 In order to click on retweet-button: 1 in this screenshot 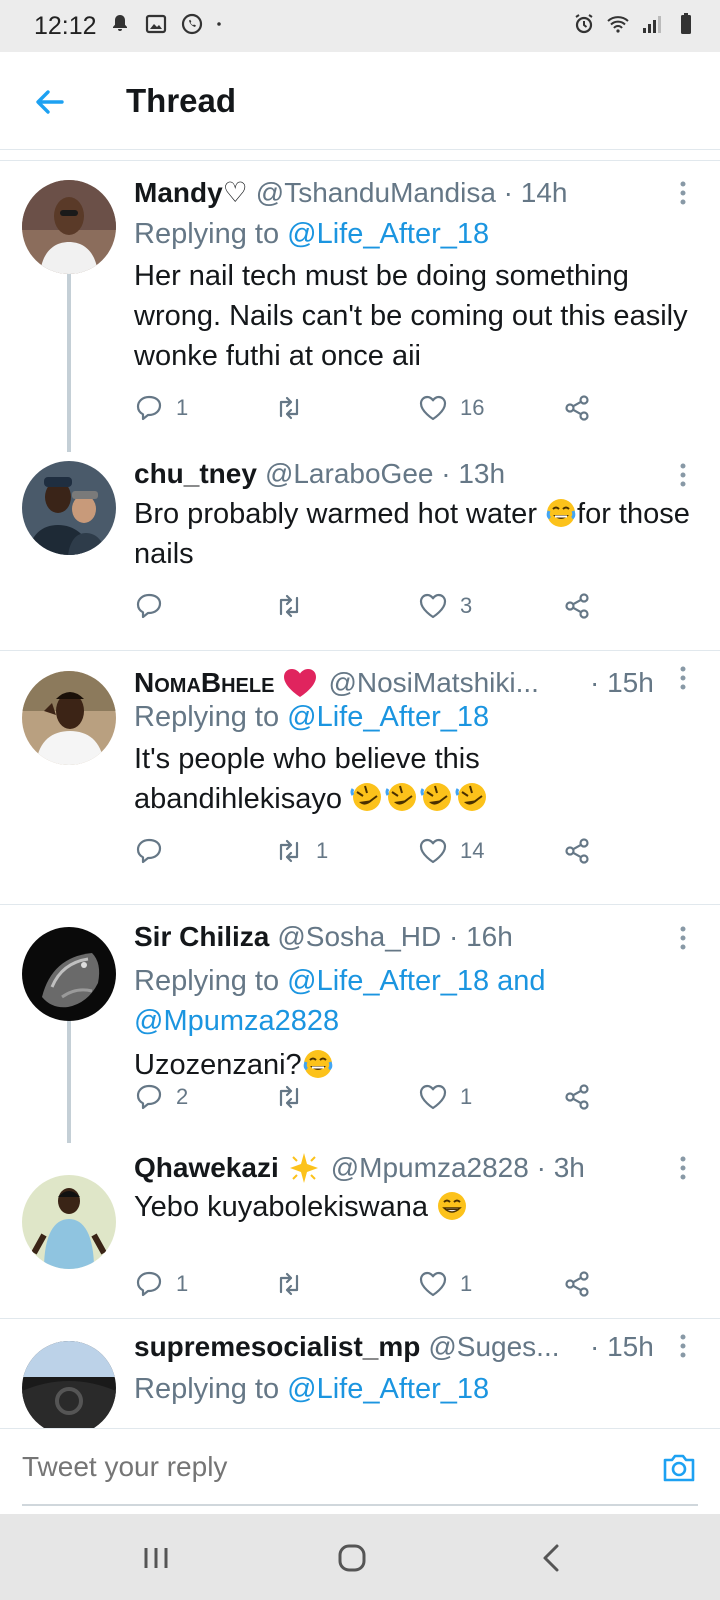, I will do `click(301, 851)`.